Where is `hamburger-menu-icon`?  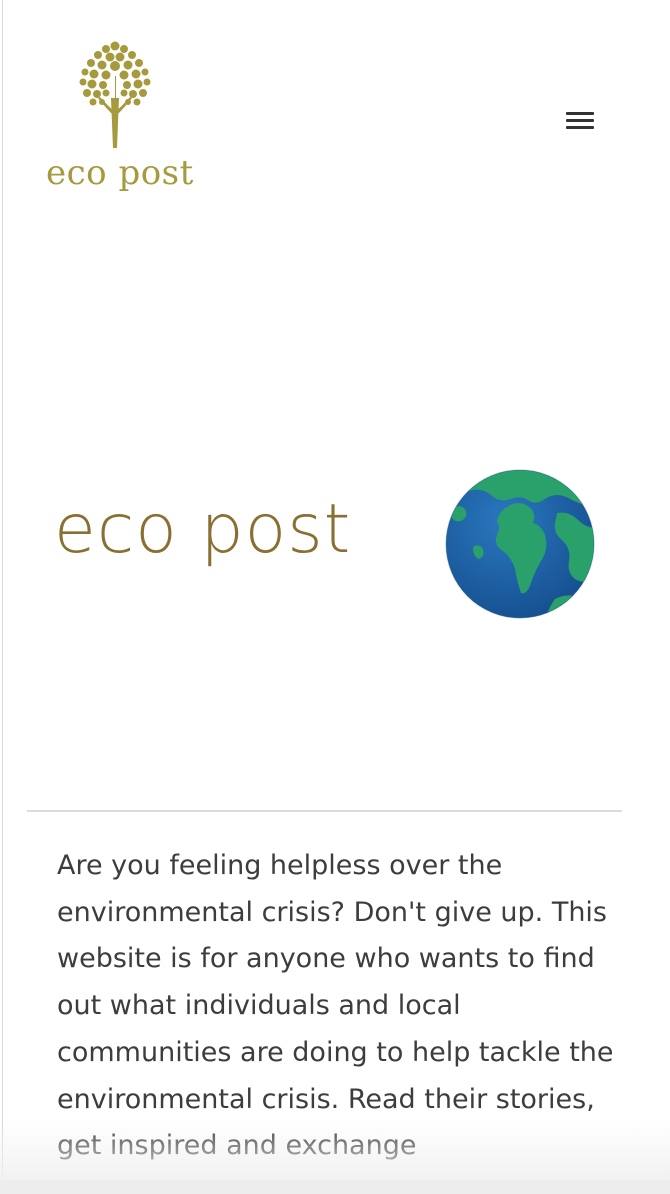 hamburger-menu-icon is located at coordinates (580, 120).